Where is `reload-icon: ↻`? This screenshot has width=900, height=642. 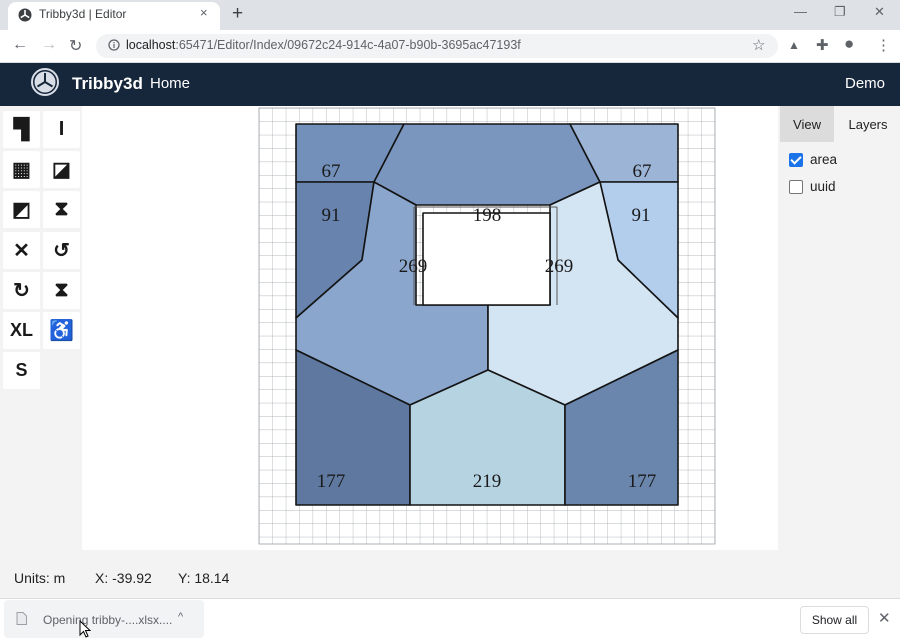
reload-icon: ↻ is located at coordinates (75, 46).